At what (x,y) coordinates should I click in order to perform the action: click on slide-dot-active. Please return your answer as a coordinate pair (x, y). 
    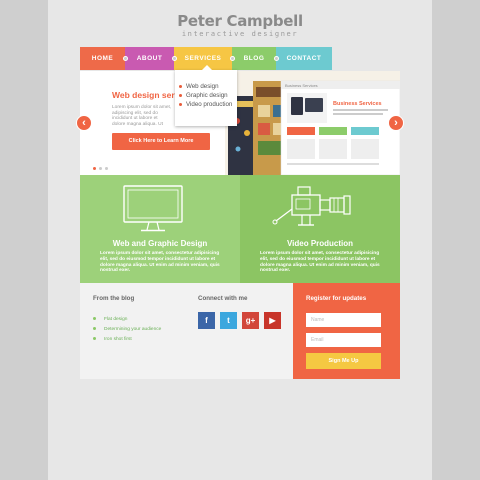
    Looking at the image, I should click on (94, 168).